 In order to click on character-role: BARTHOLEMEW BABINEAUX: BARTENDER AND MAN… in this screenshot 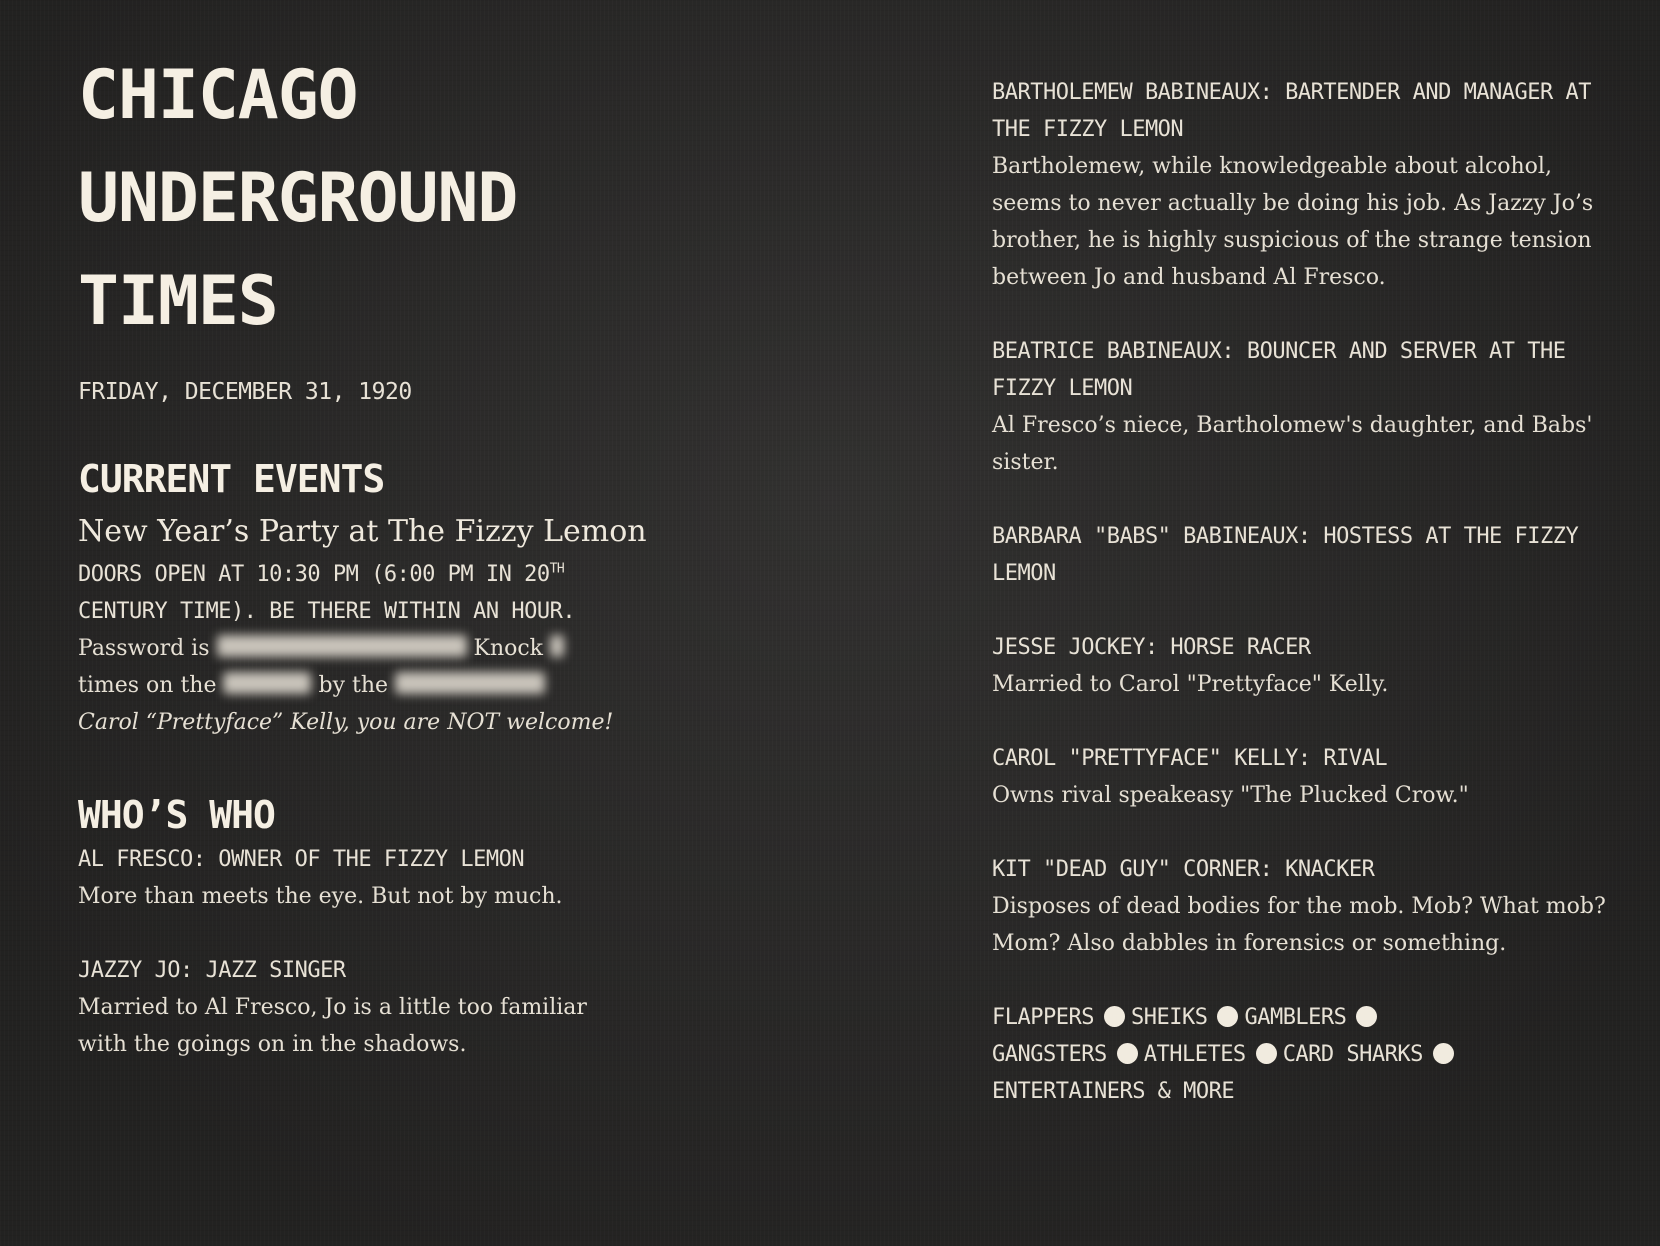, I will do `click(1292, 111)`.